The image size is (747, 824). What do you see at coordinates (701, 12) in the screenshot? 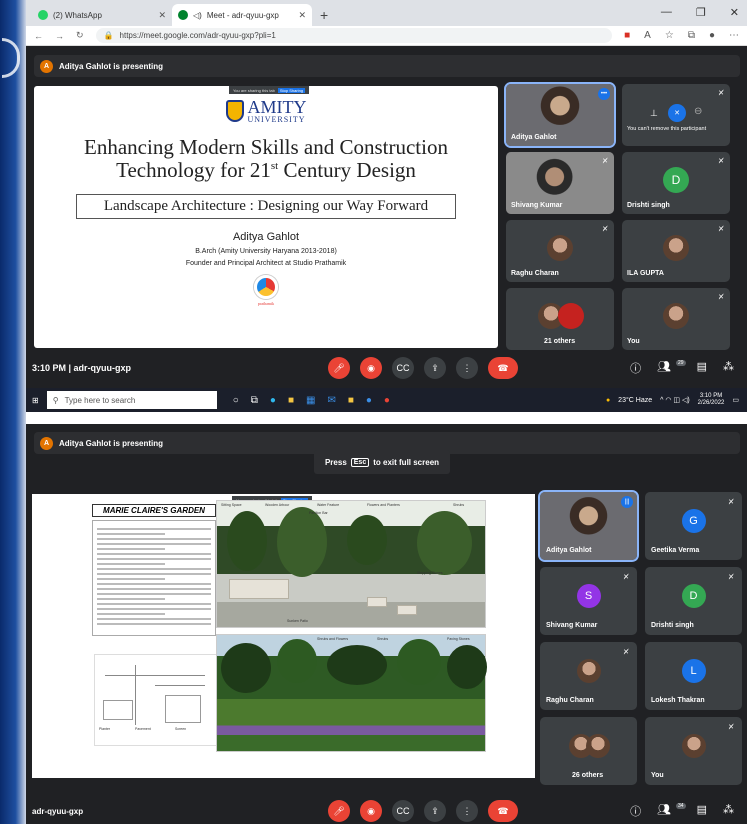
I see `restore-icon: ❐` at bounding box center [701, 12].